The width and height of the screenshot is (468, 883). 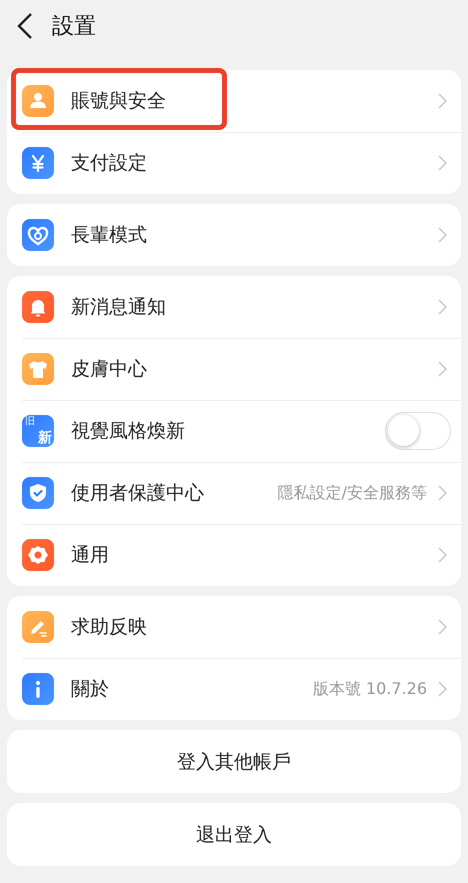 What do you see at coordinates (38, 689) in the screenshot?
I see `info-icon` at bounding box center [38, 689].